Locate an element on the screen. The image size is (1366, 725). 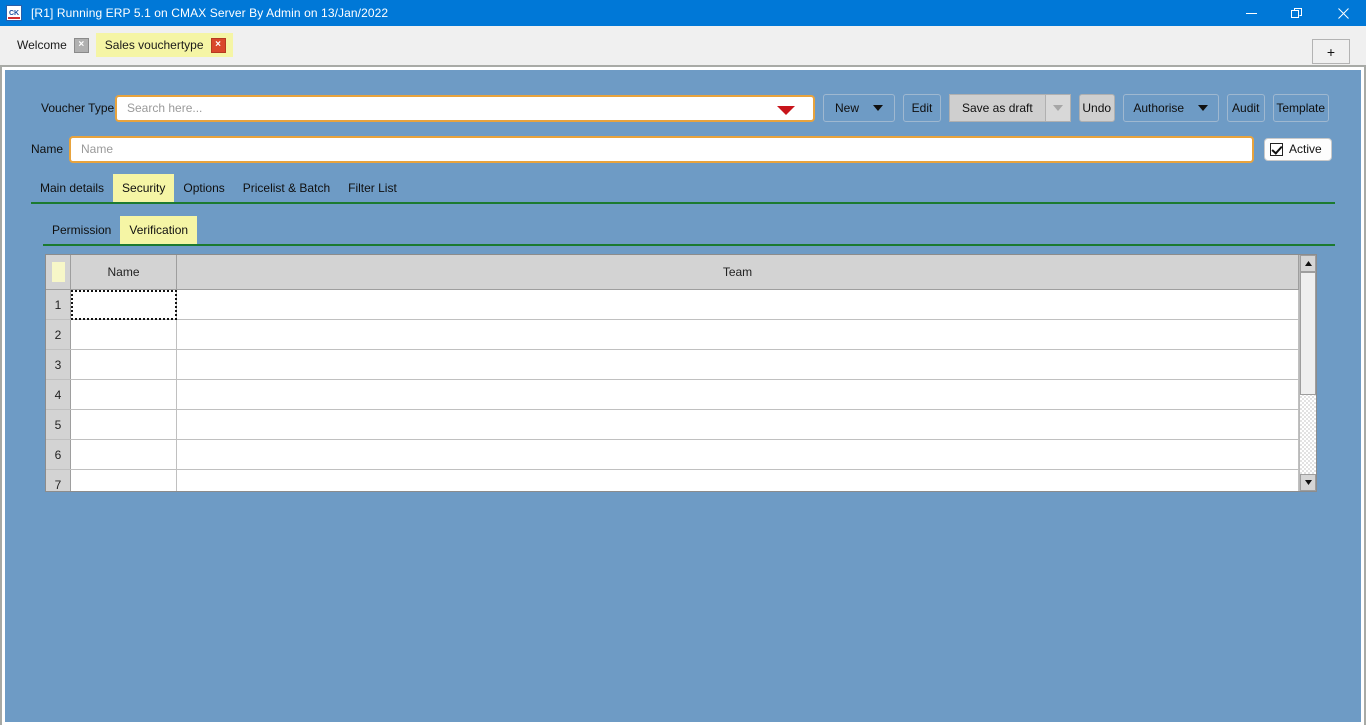
subtab-verification: Verification is located at coordinates (159, 230).